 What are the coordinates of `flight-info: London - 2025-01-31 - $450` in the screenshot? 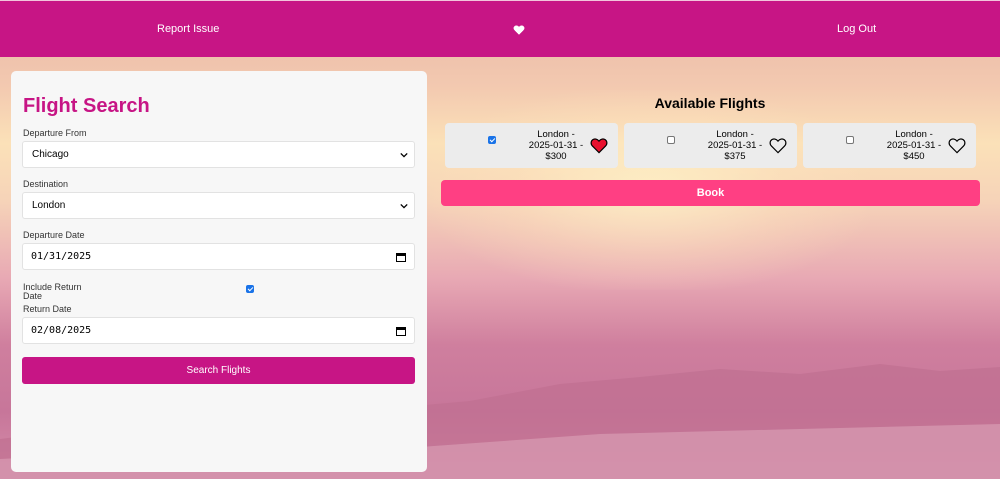 It's located at (914, 145).